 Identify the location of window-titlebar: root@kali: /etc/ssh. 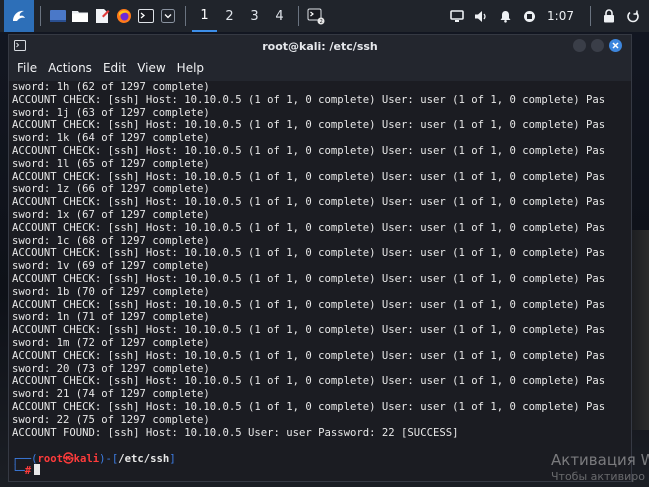
(320, 46).